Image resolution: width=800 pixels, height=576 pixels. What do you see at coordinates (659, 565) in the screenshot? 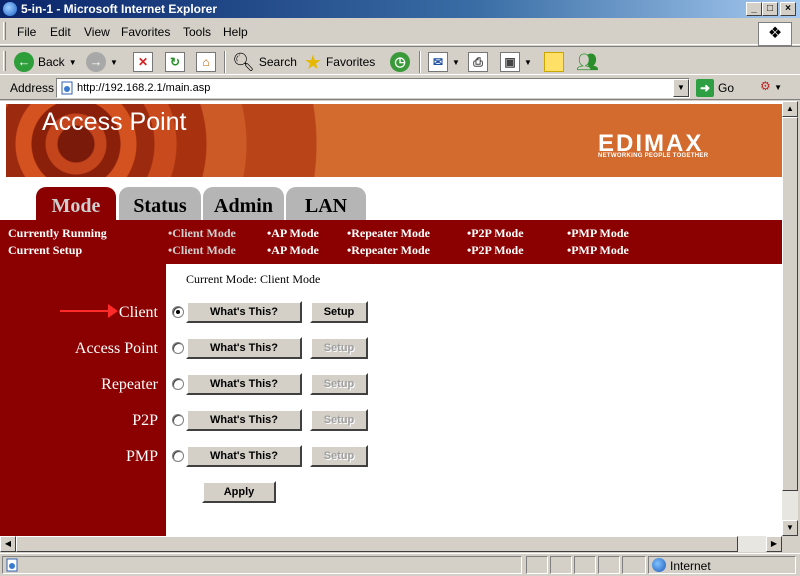
I see `internet-globe-icon` at bounding box center [659, 565].